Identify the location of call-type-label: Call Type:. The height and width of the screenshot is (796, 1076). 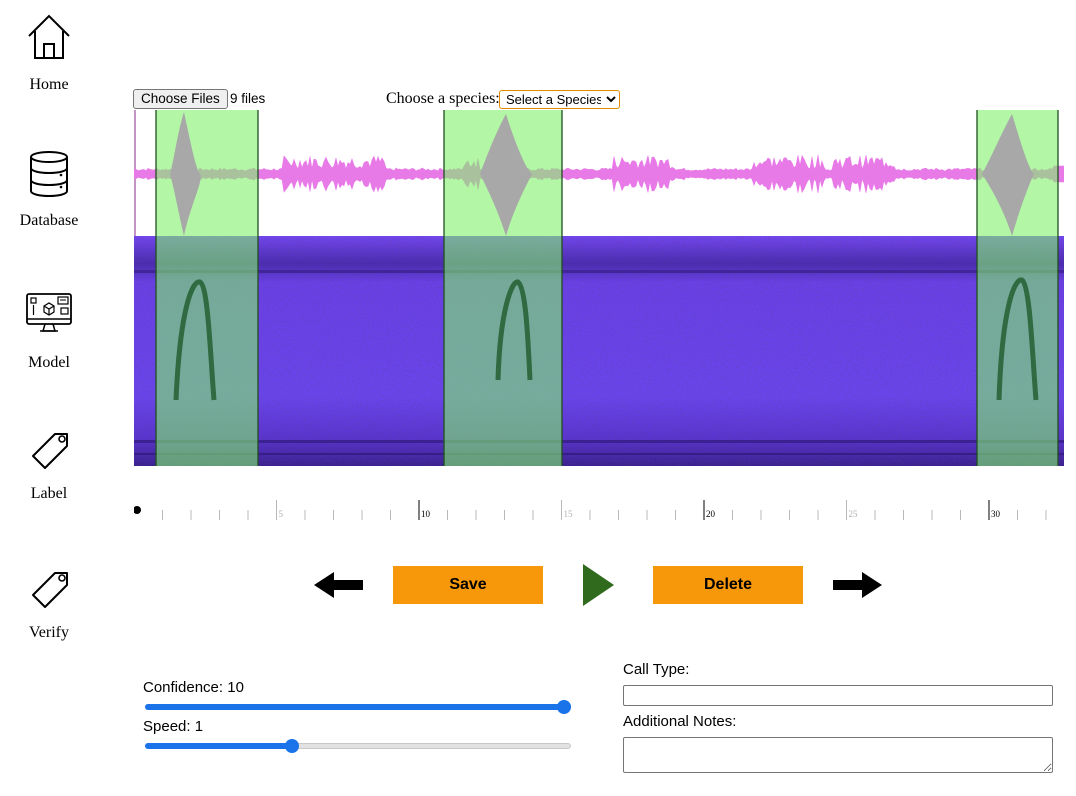
(656, 669).